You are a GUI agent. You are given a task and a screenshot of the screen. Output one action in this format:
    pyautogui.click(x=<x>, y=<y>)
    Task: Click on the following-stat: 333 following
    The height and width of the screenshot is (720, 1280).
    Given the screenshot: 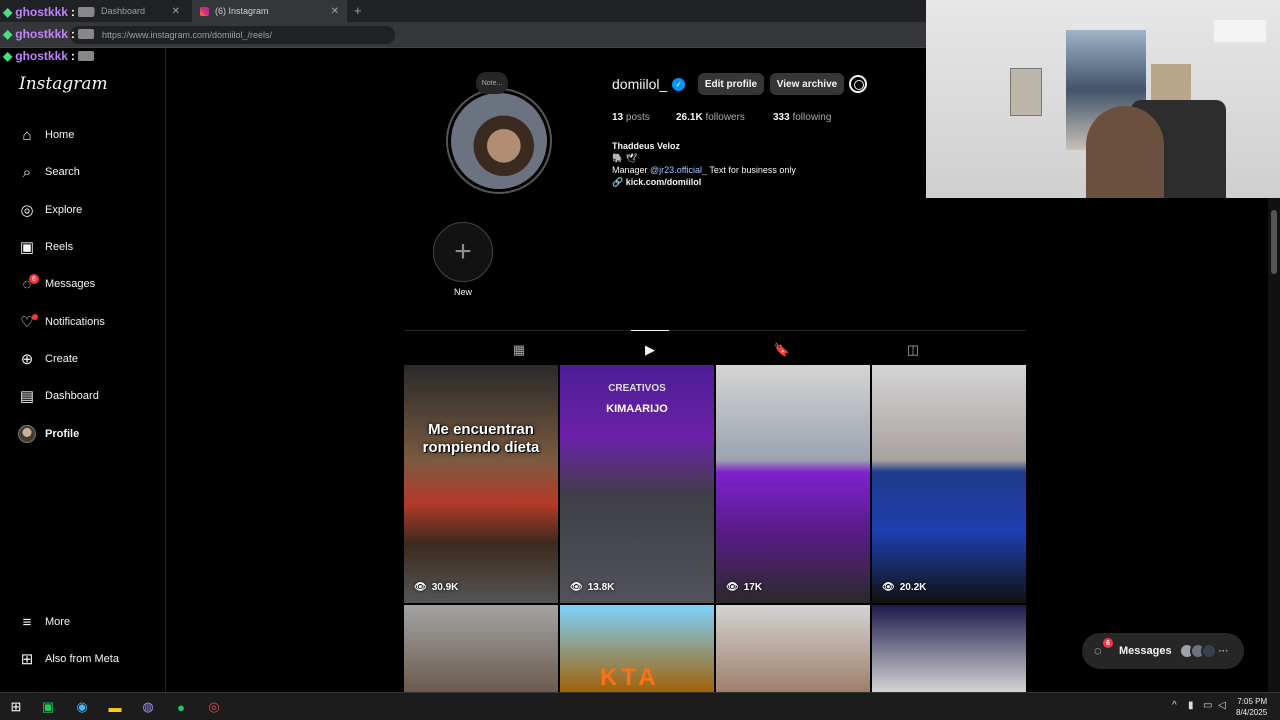 What is the action you would take?
    pyautogui.click(x=802, y=117)
    